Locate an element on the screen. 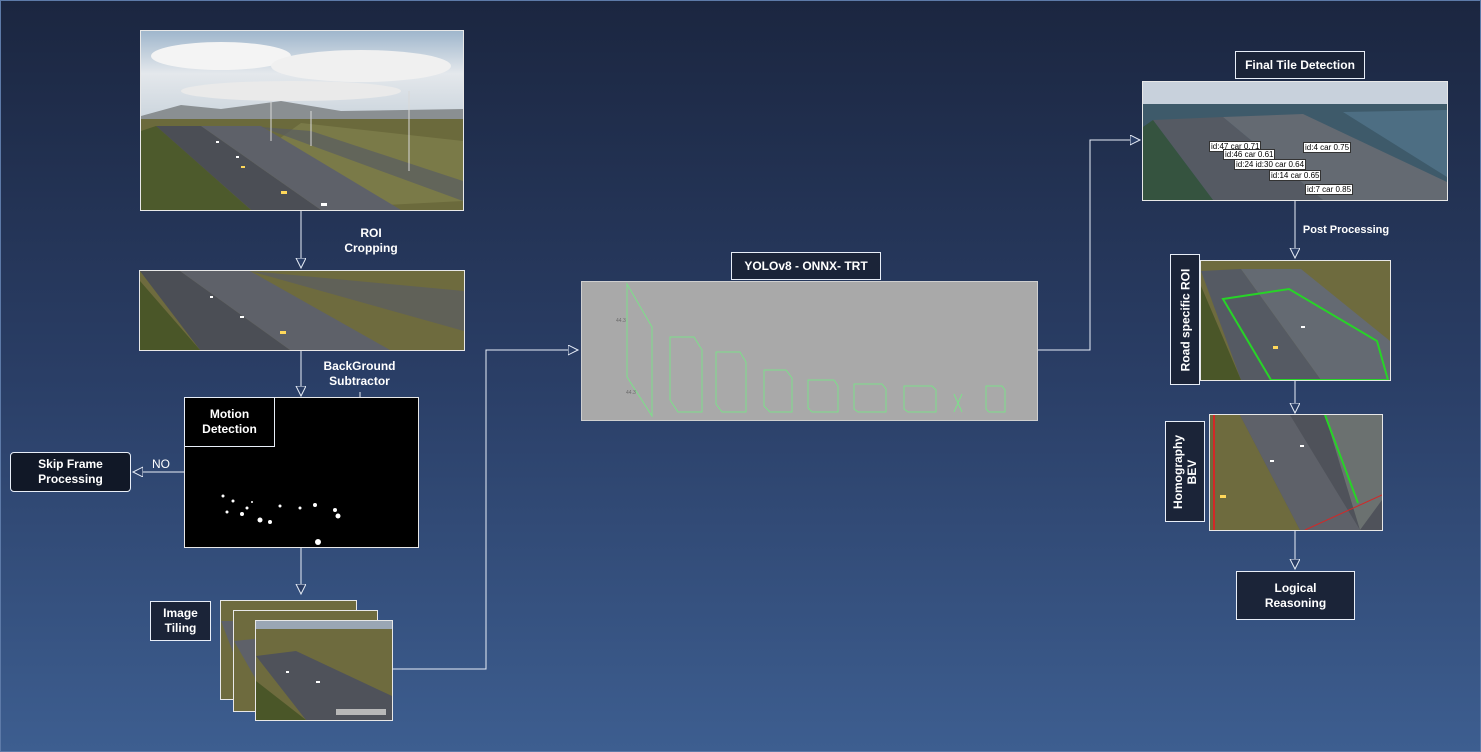 The height and width of the screenshot is (752, 1481). homography-label-box: Homography BEV is located at coordinates (1185, 471).